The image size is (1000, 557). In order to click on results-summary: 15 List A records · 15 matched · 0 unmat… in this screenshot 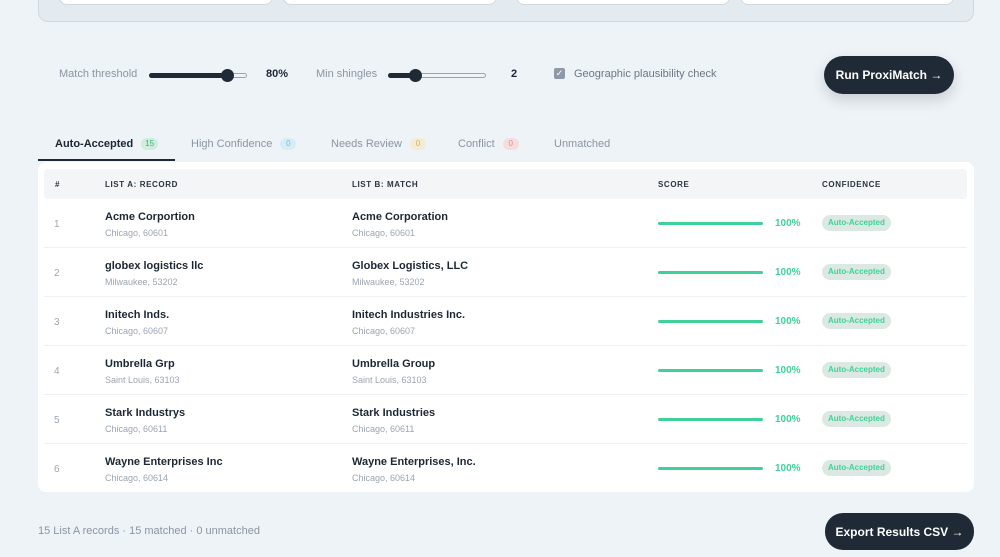, I will do `click(149, 531)`.